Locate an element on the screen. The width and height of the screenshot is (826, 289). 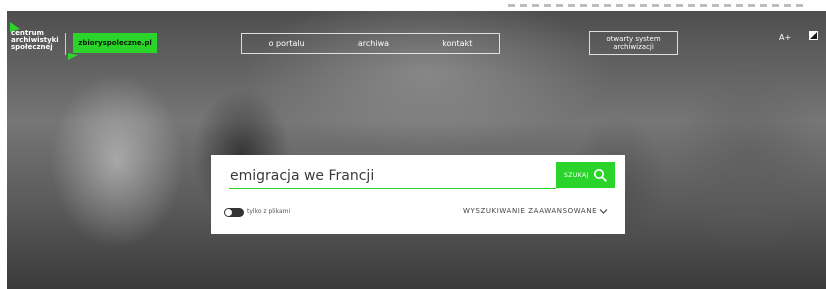
cas-logo: centrum archiwistyki społecznej is located at coordinates (40, 40).